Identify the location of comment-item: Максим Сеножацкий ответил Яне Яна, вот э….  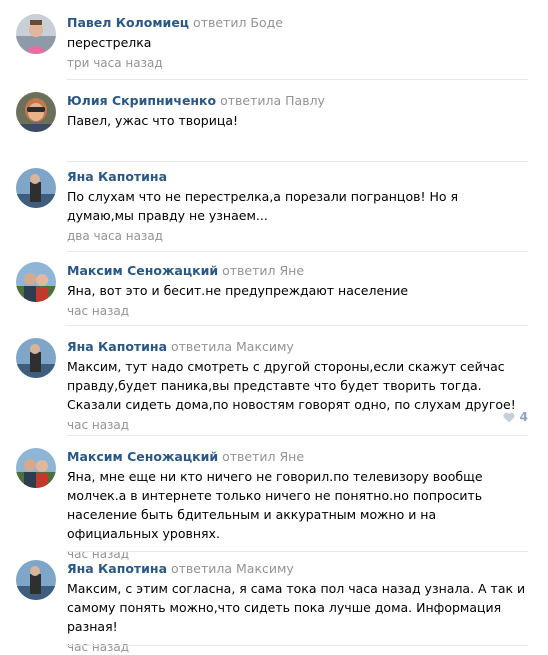
(274, 294).